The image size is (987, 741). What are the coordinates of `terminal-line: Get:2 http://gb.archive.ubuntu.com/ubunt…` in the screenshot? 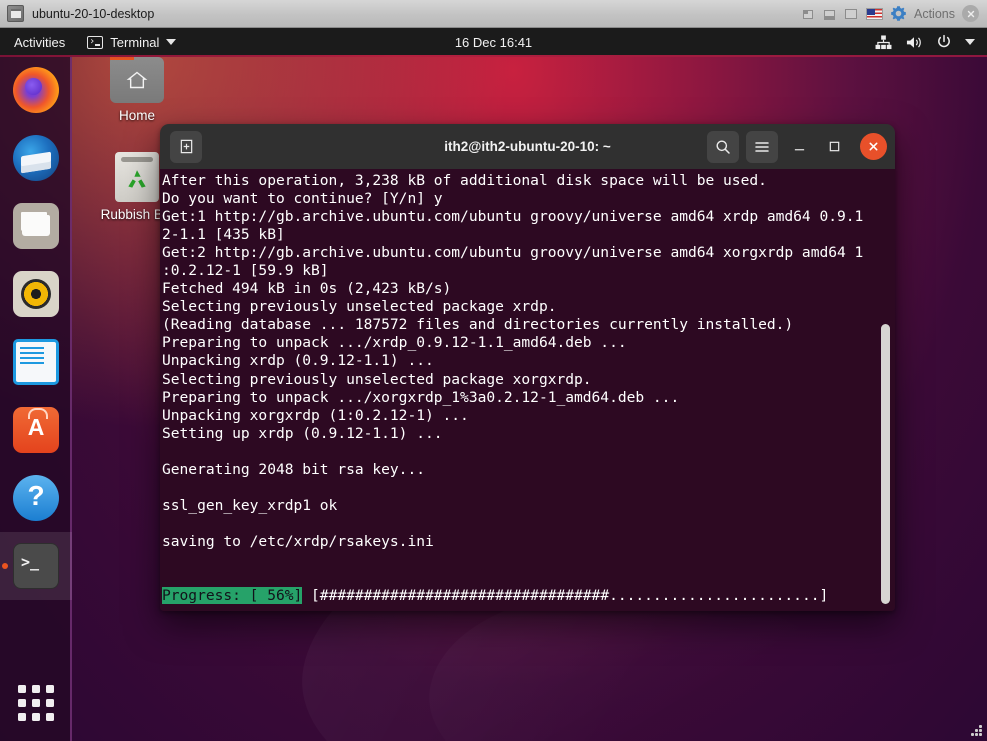 It's located at (513, 253).